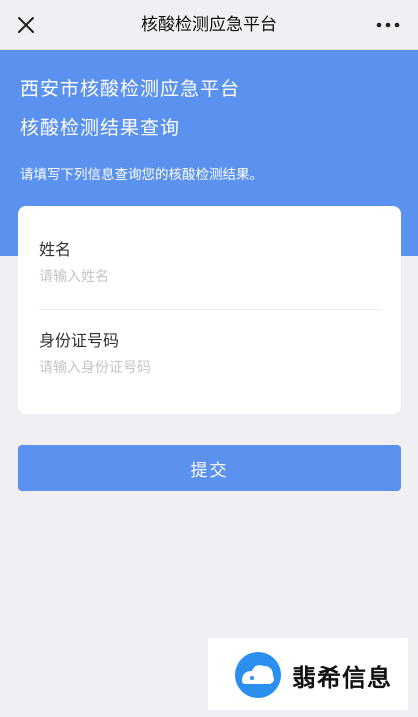 The height and width of the screenshot is (717, 418). I want to click on nav-title: 核酸检测应急平台, so click(209, 25).